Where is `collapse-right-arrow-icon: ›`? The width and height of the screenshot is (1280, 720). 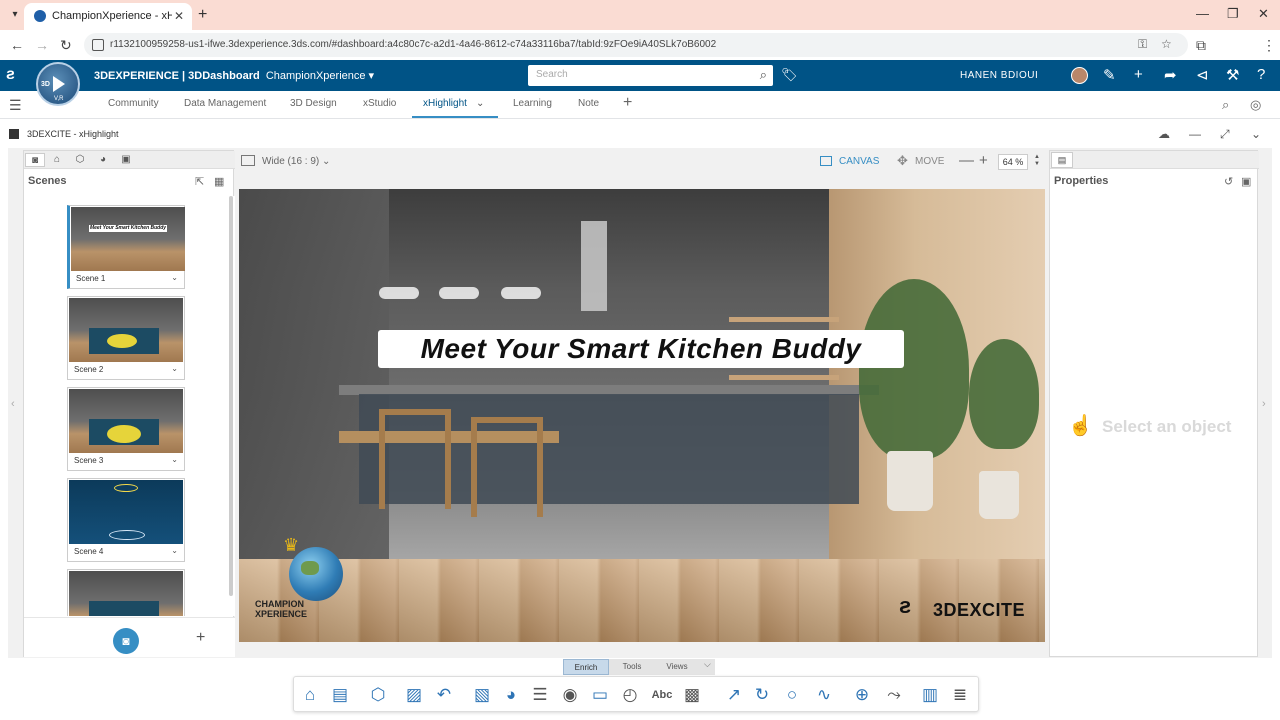 collapse-right-arrow-icon: › is located at coordinates (1264, 404).